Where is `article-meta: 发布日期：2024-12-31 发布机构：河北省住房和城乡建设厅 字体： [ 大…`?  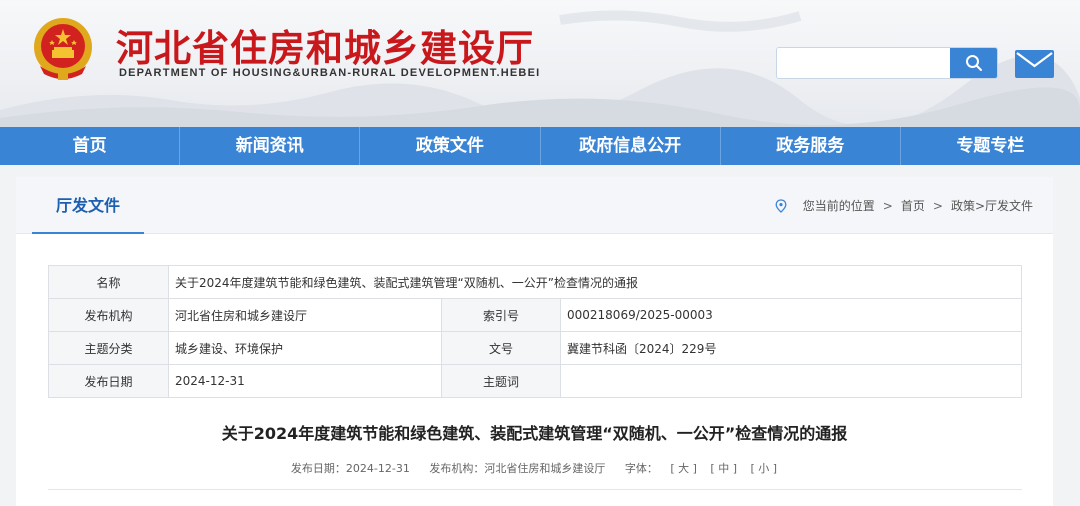 article-meta: 发布日期：2024-12-31 发布机构：河北省住房和城乡建设厅 字体： [ 大… is located at coordinates (534, 468).